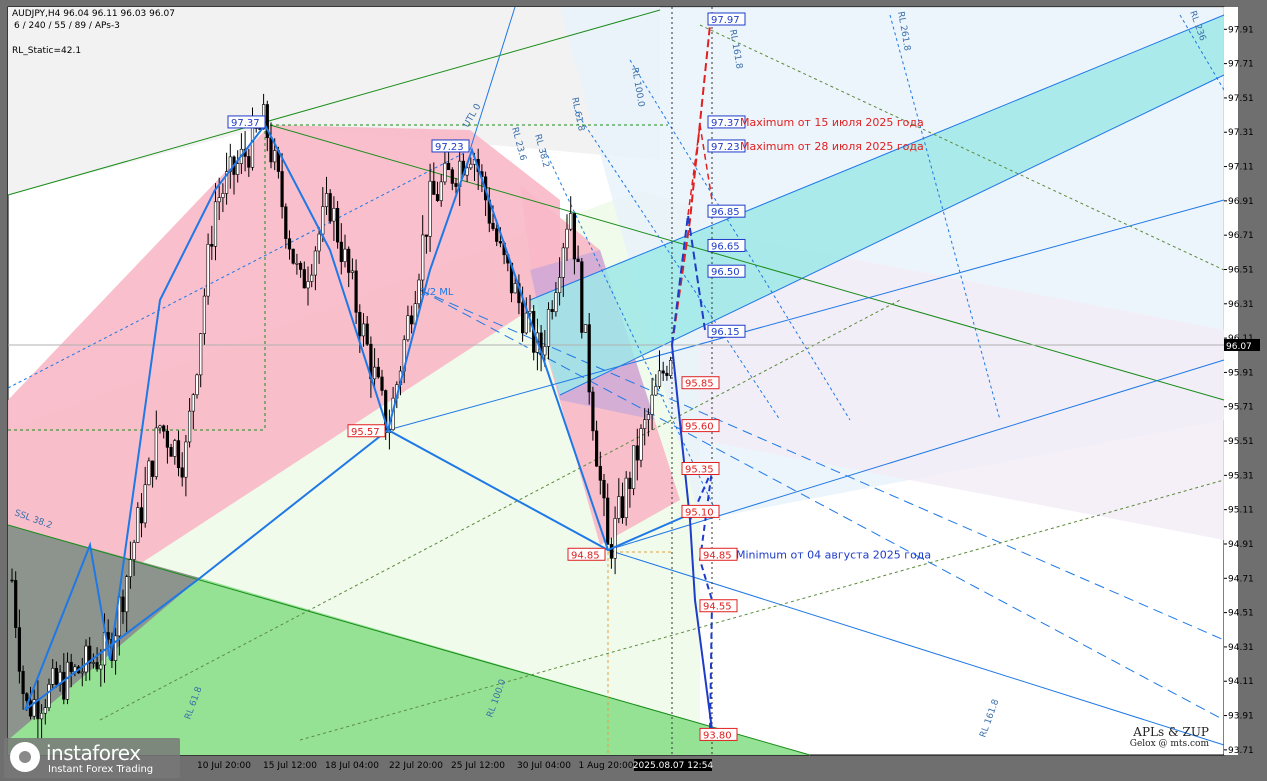 This screenshot has height=781, width=1267. Describe the element at coordinates (437, 292) in the screenshot. I see `annotation-ml: 1/2 ML` at that location.